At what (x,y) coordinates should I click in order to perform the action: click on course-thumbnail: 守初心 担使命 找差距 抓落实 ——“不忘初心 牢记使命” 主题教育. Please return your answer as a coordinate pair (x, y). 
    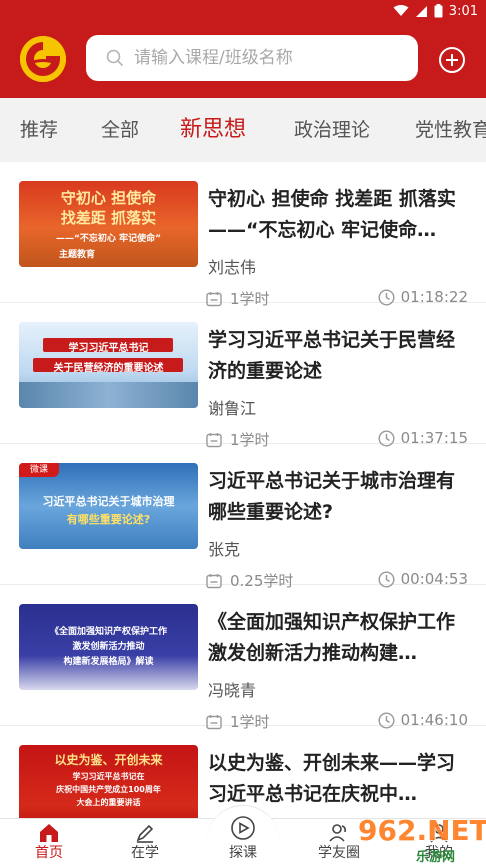
    Looking at the image, I should click on (108, 224).